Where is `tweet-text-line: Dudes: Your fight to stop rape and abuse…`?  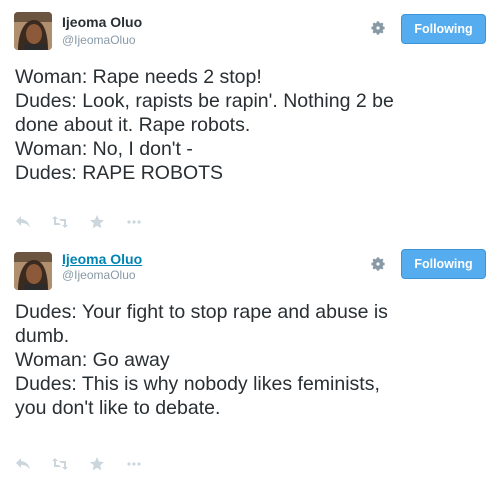
tweet-text-line: Dudes: Your fight to stop rape and abuse… is located at coordinates (201, 312).